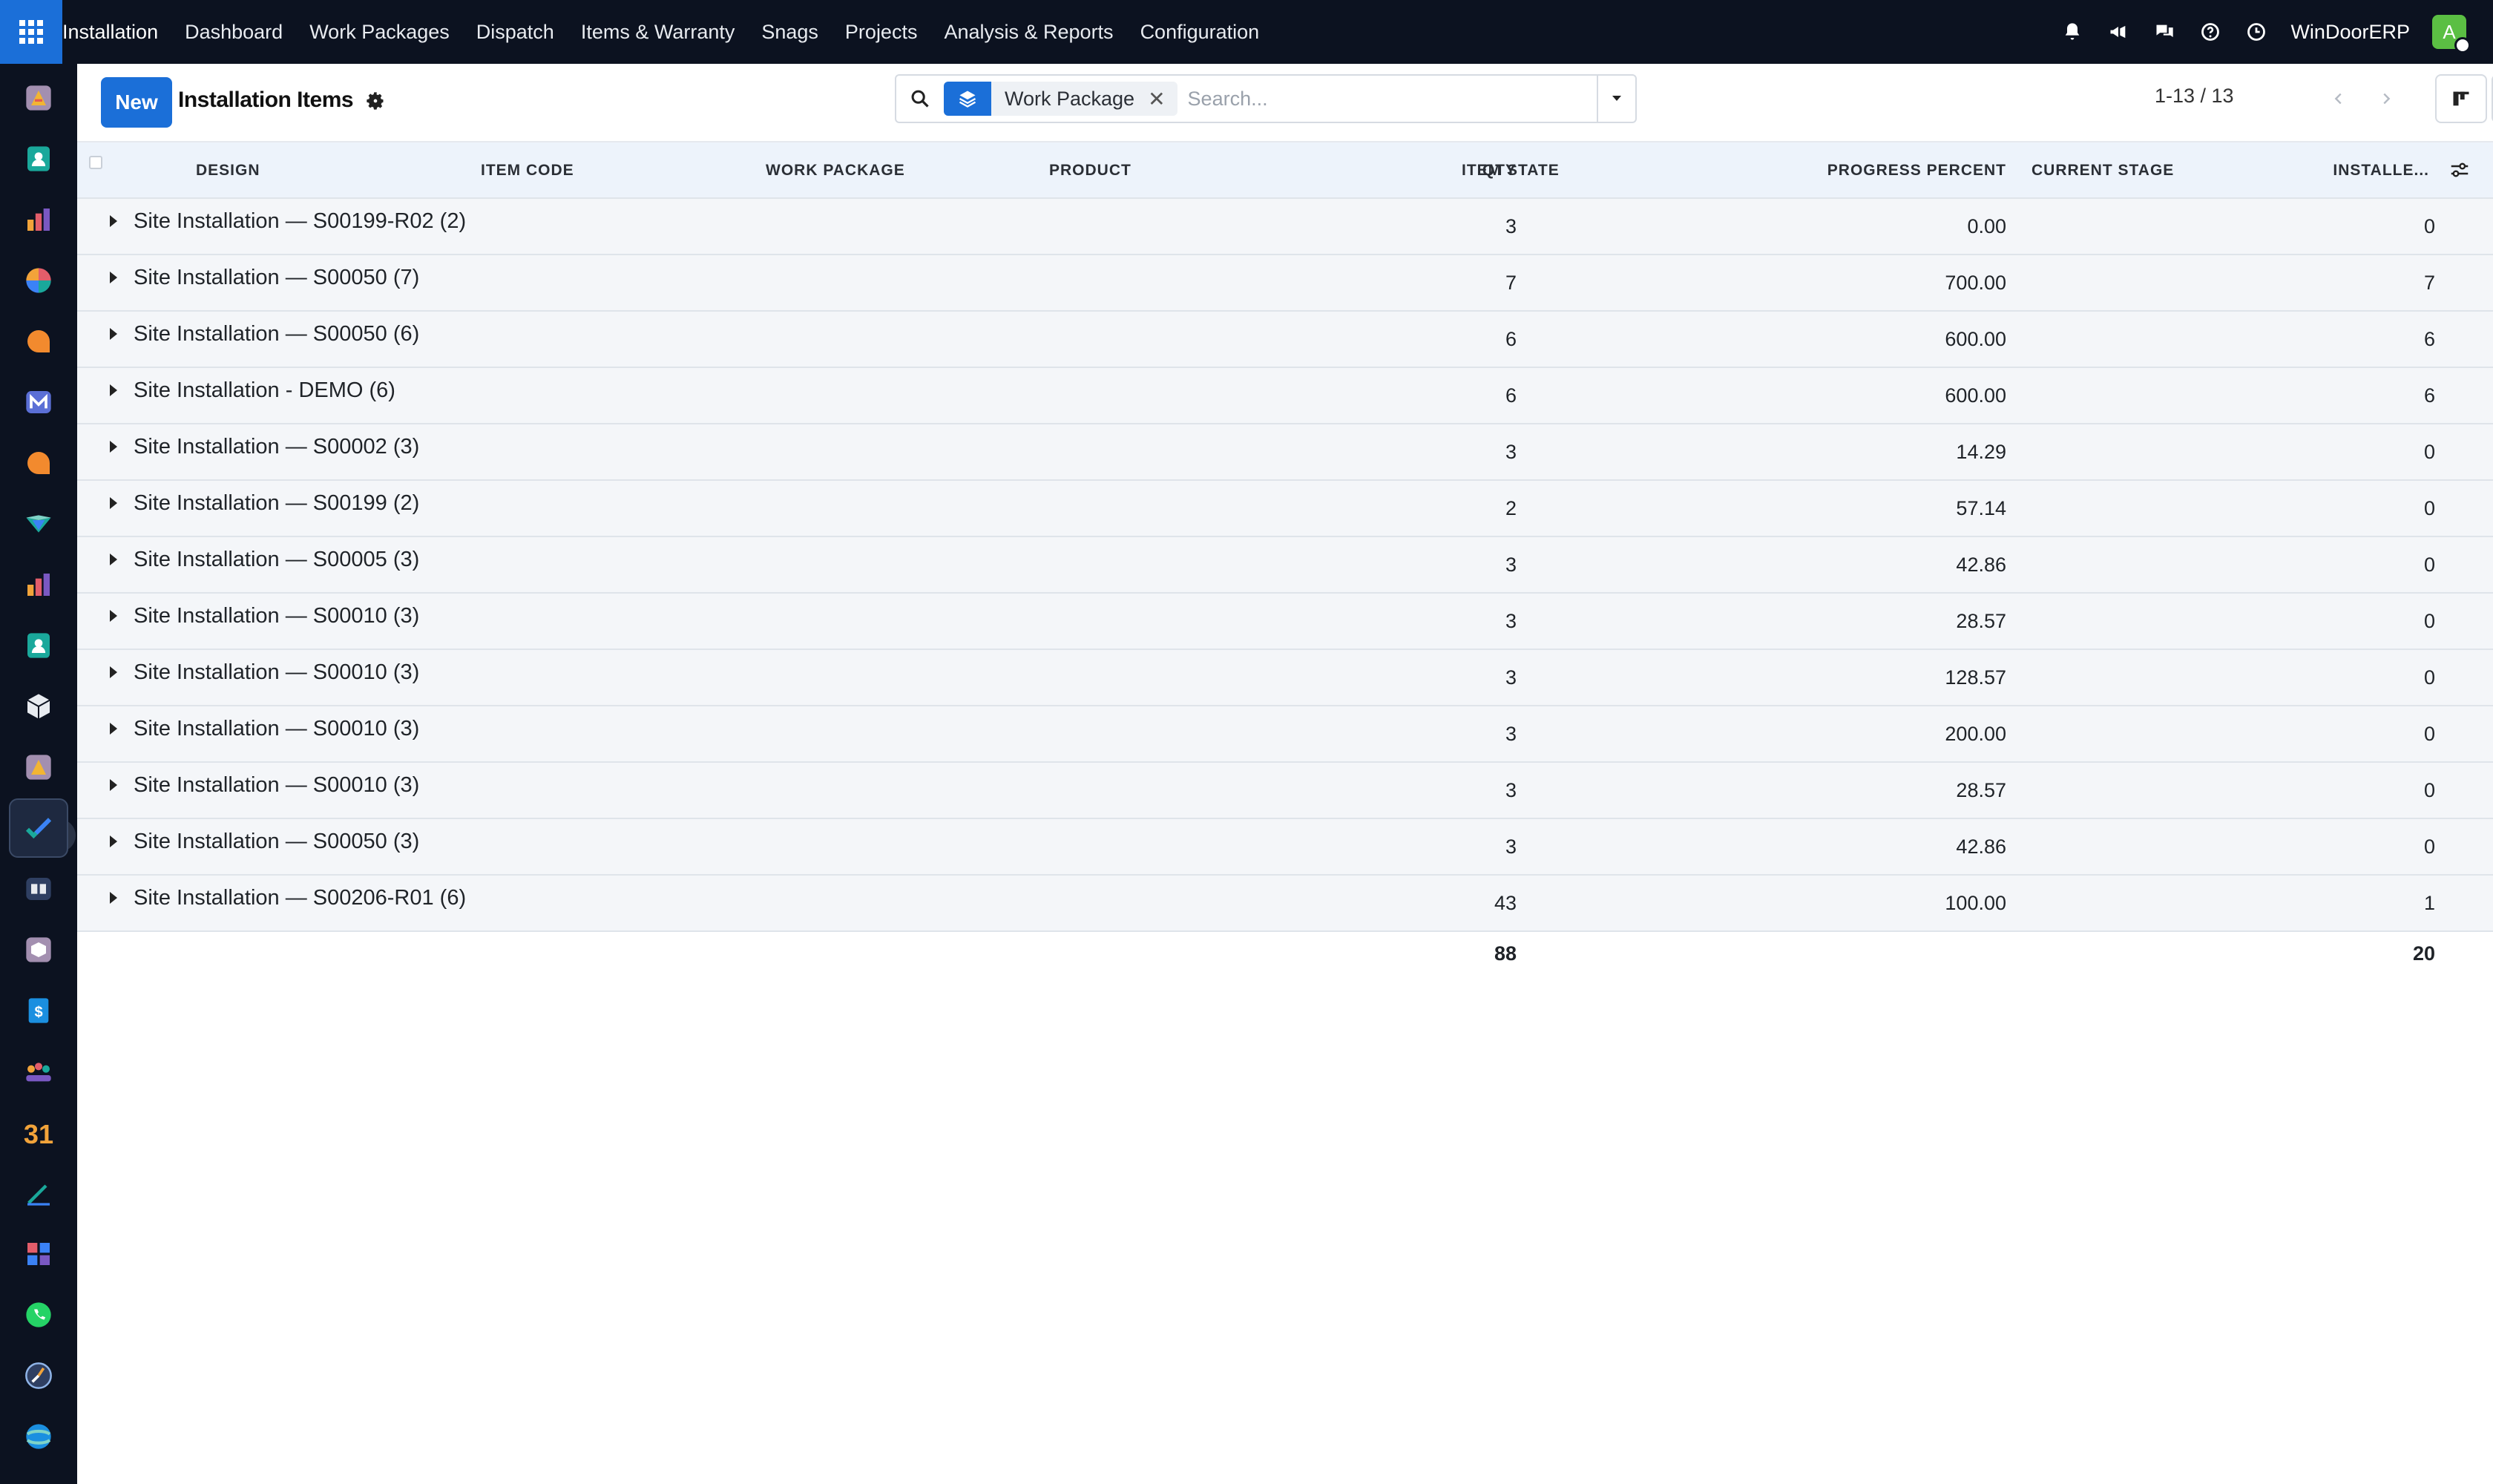 The image size is (2493, 1484). Describe the element at coordinates (300, 221) in the screenshot. I see `group-label: Site Installation — S00199-R02 (2)` at that location.